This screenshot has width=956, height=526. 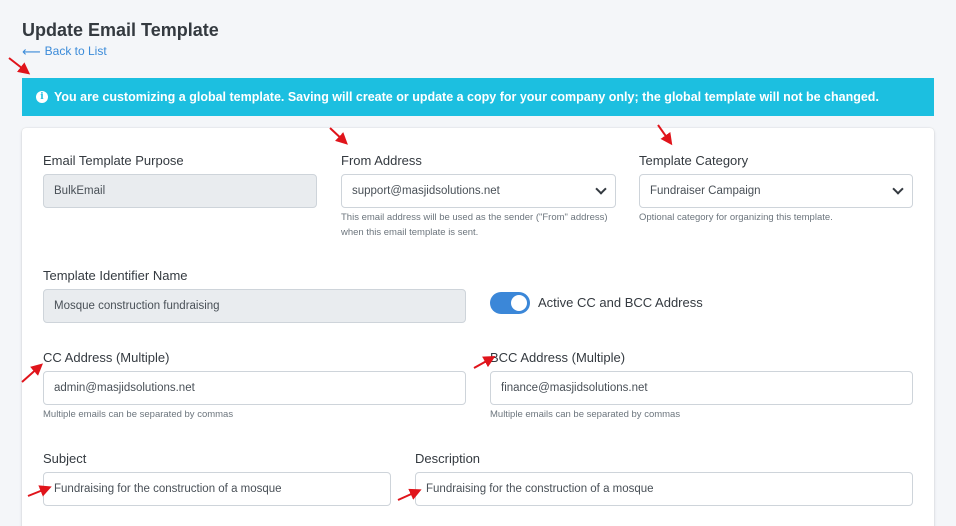 What do you see at coordinates (484, 362) in the screenshot?
I see `arrow-bcc` at bounding box center [484, 362].